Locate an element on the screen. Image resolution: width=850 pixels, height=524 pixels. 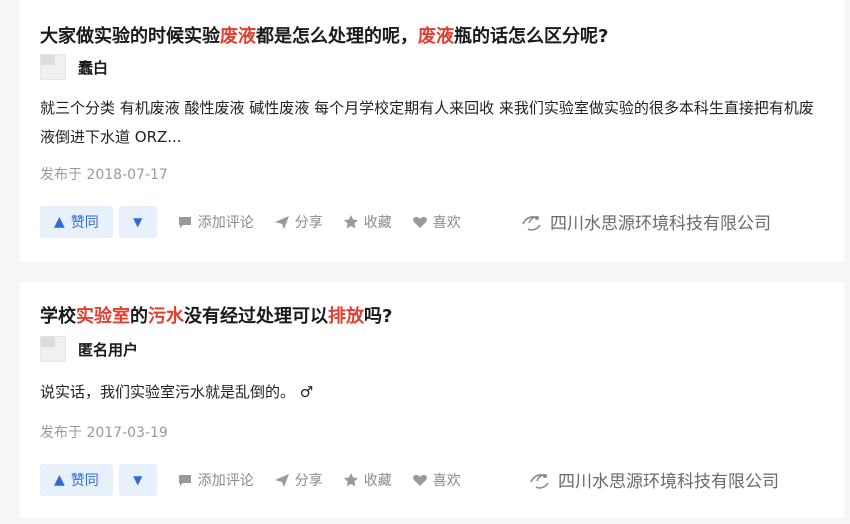
question-title: 大家做实验的时候实验废液都是怎么处理的呢，废液瓶的话怎么区分呢? is located at coordinates (324, 35).